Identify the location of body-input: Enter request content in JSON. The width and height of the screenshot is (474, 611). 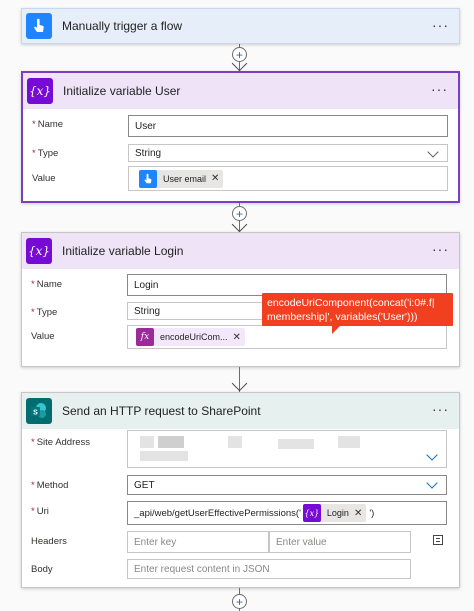
(269, 569).